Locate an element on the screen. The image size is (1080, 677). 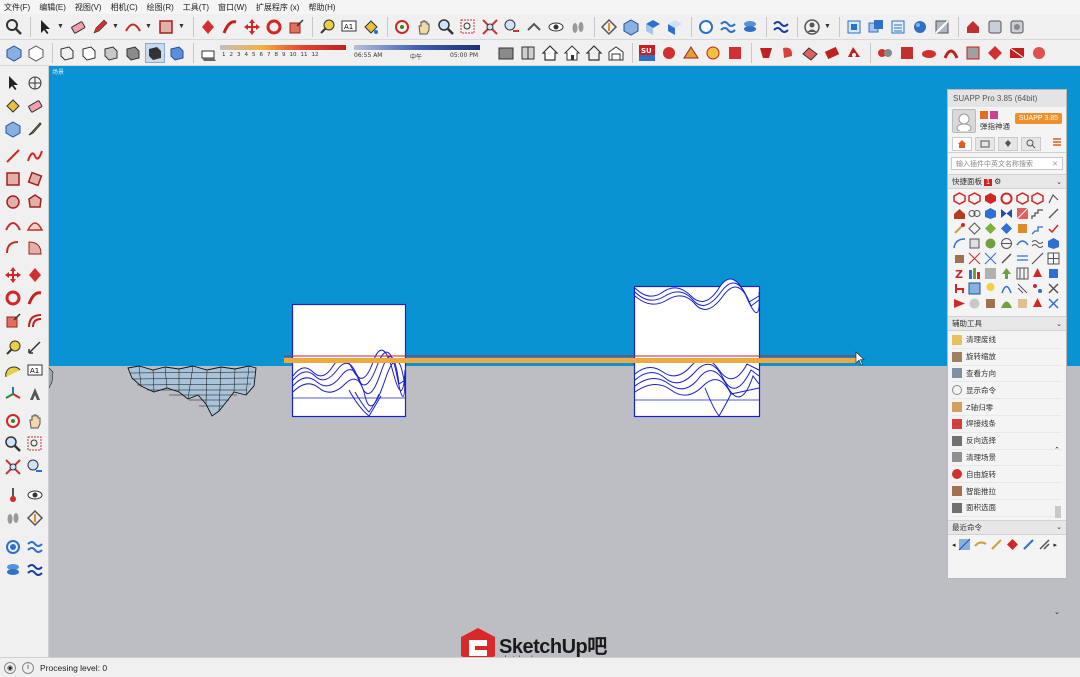
plugin-a-icon is located at coordinates (669, 53).